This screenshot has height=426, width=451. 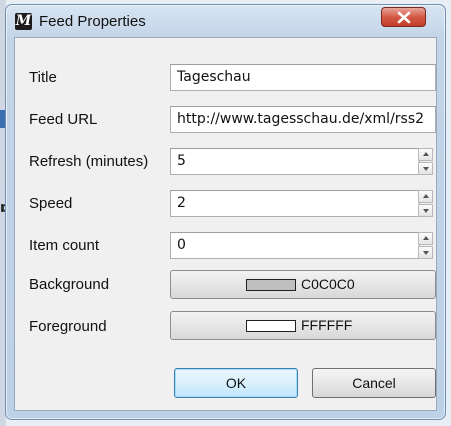 I want to click on window-title: Feed Properties, so click(x=92, y=21).